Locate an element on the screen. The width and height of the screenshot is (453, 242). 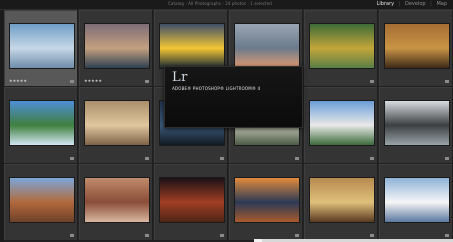
module-library: Library is located at coordinates (385, 4).